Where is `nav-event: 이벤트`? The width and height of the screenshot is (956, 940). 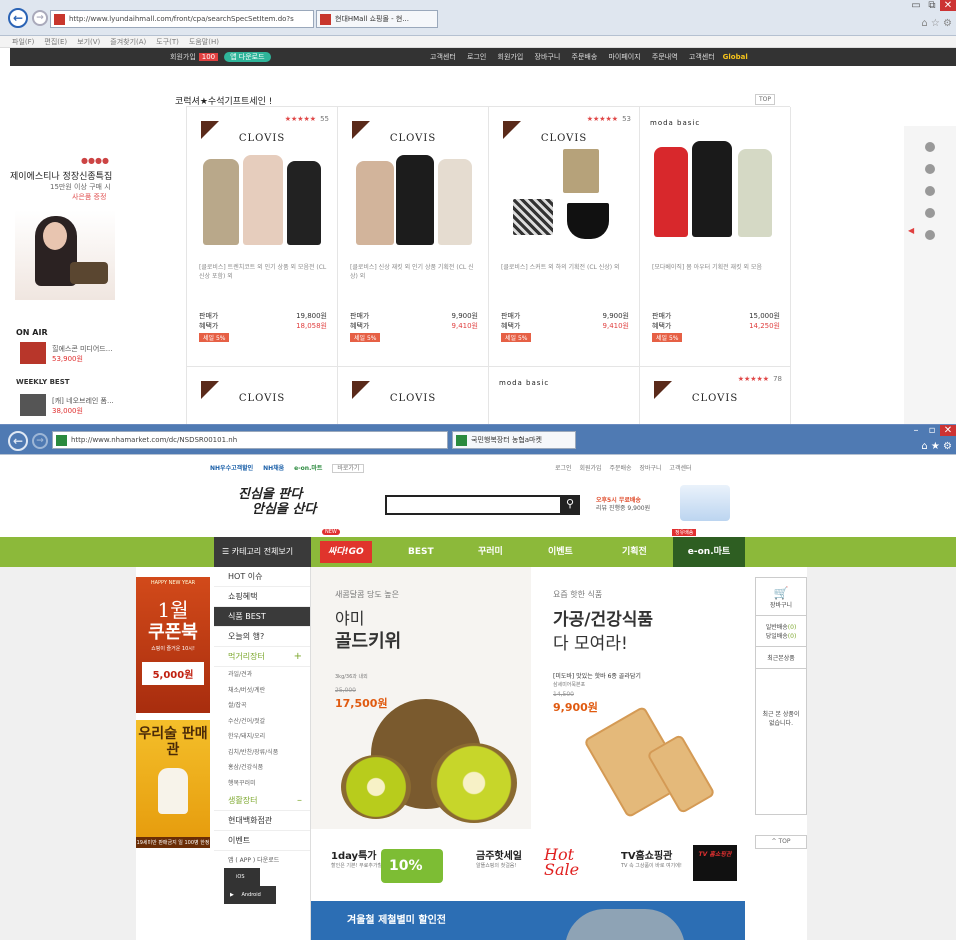 nav-event: 이벤트 is located at coordinates (560, 552).